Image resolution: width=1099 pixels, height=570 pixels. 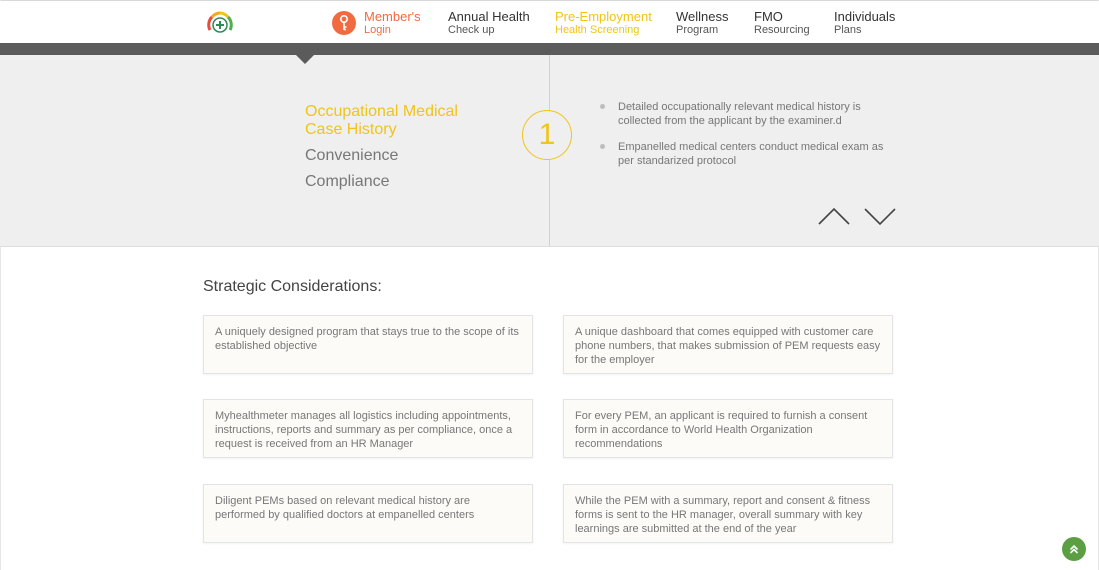 What do you see at coordinates (351, 129) in the screenshot?
I see `topic-line: Case History` at bounding box center [351, 129].